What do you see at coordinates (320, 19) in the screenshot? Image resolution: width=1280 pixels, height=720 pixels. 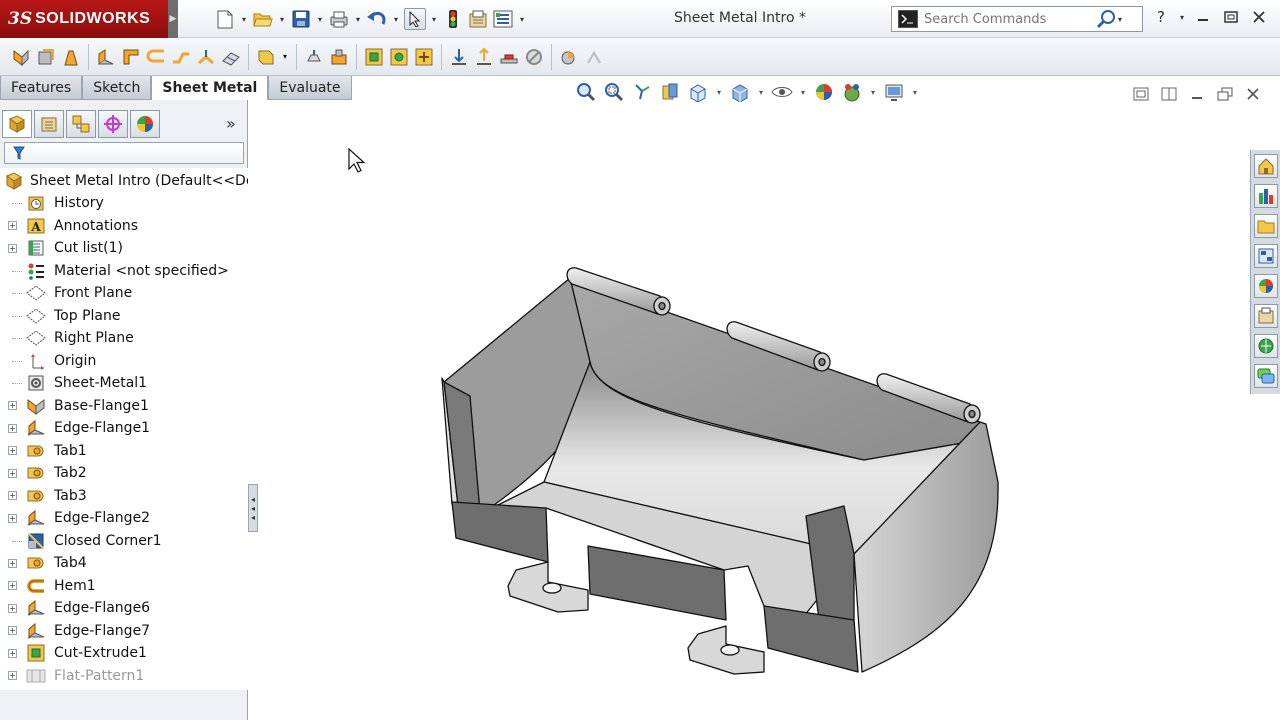 I see `save-dropdown-icon: ▾` at bounding box center [320, 19].